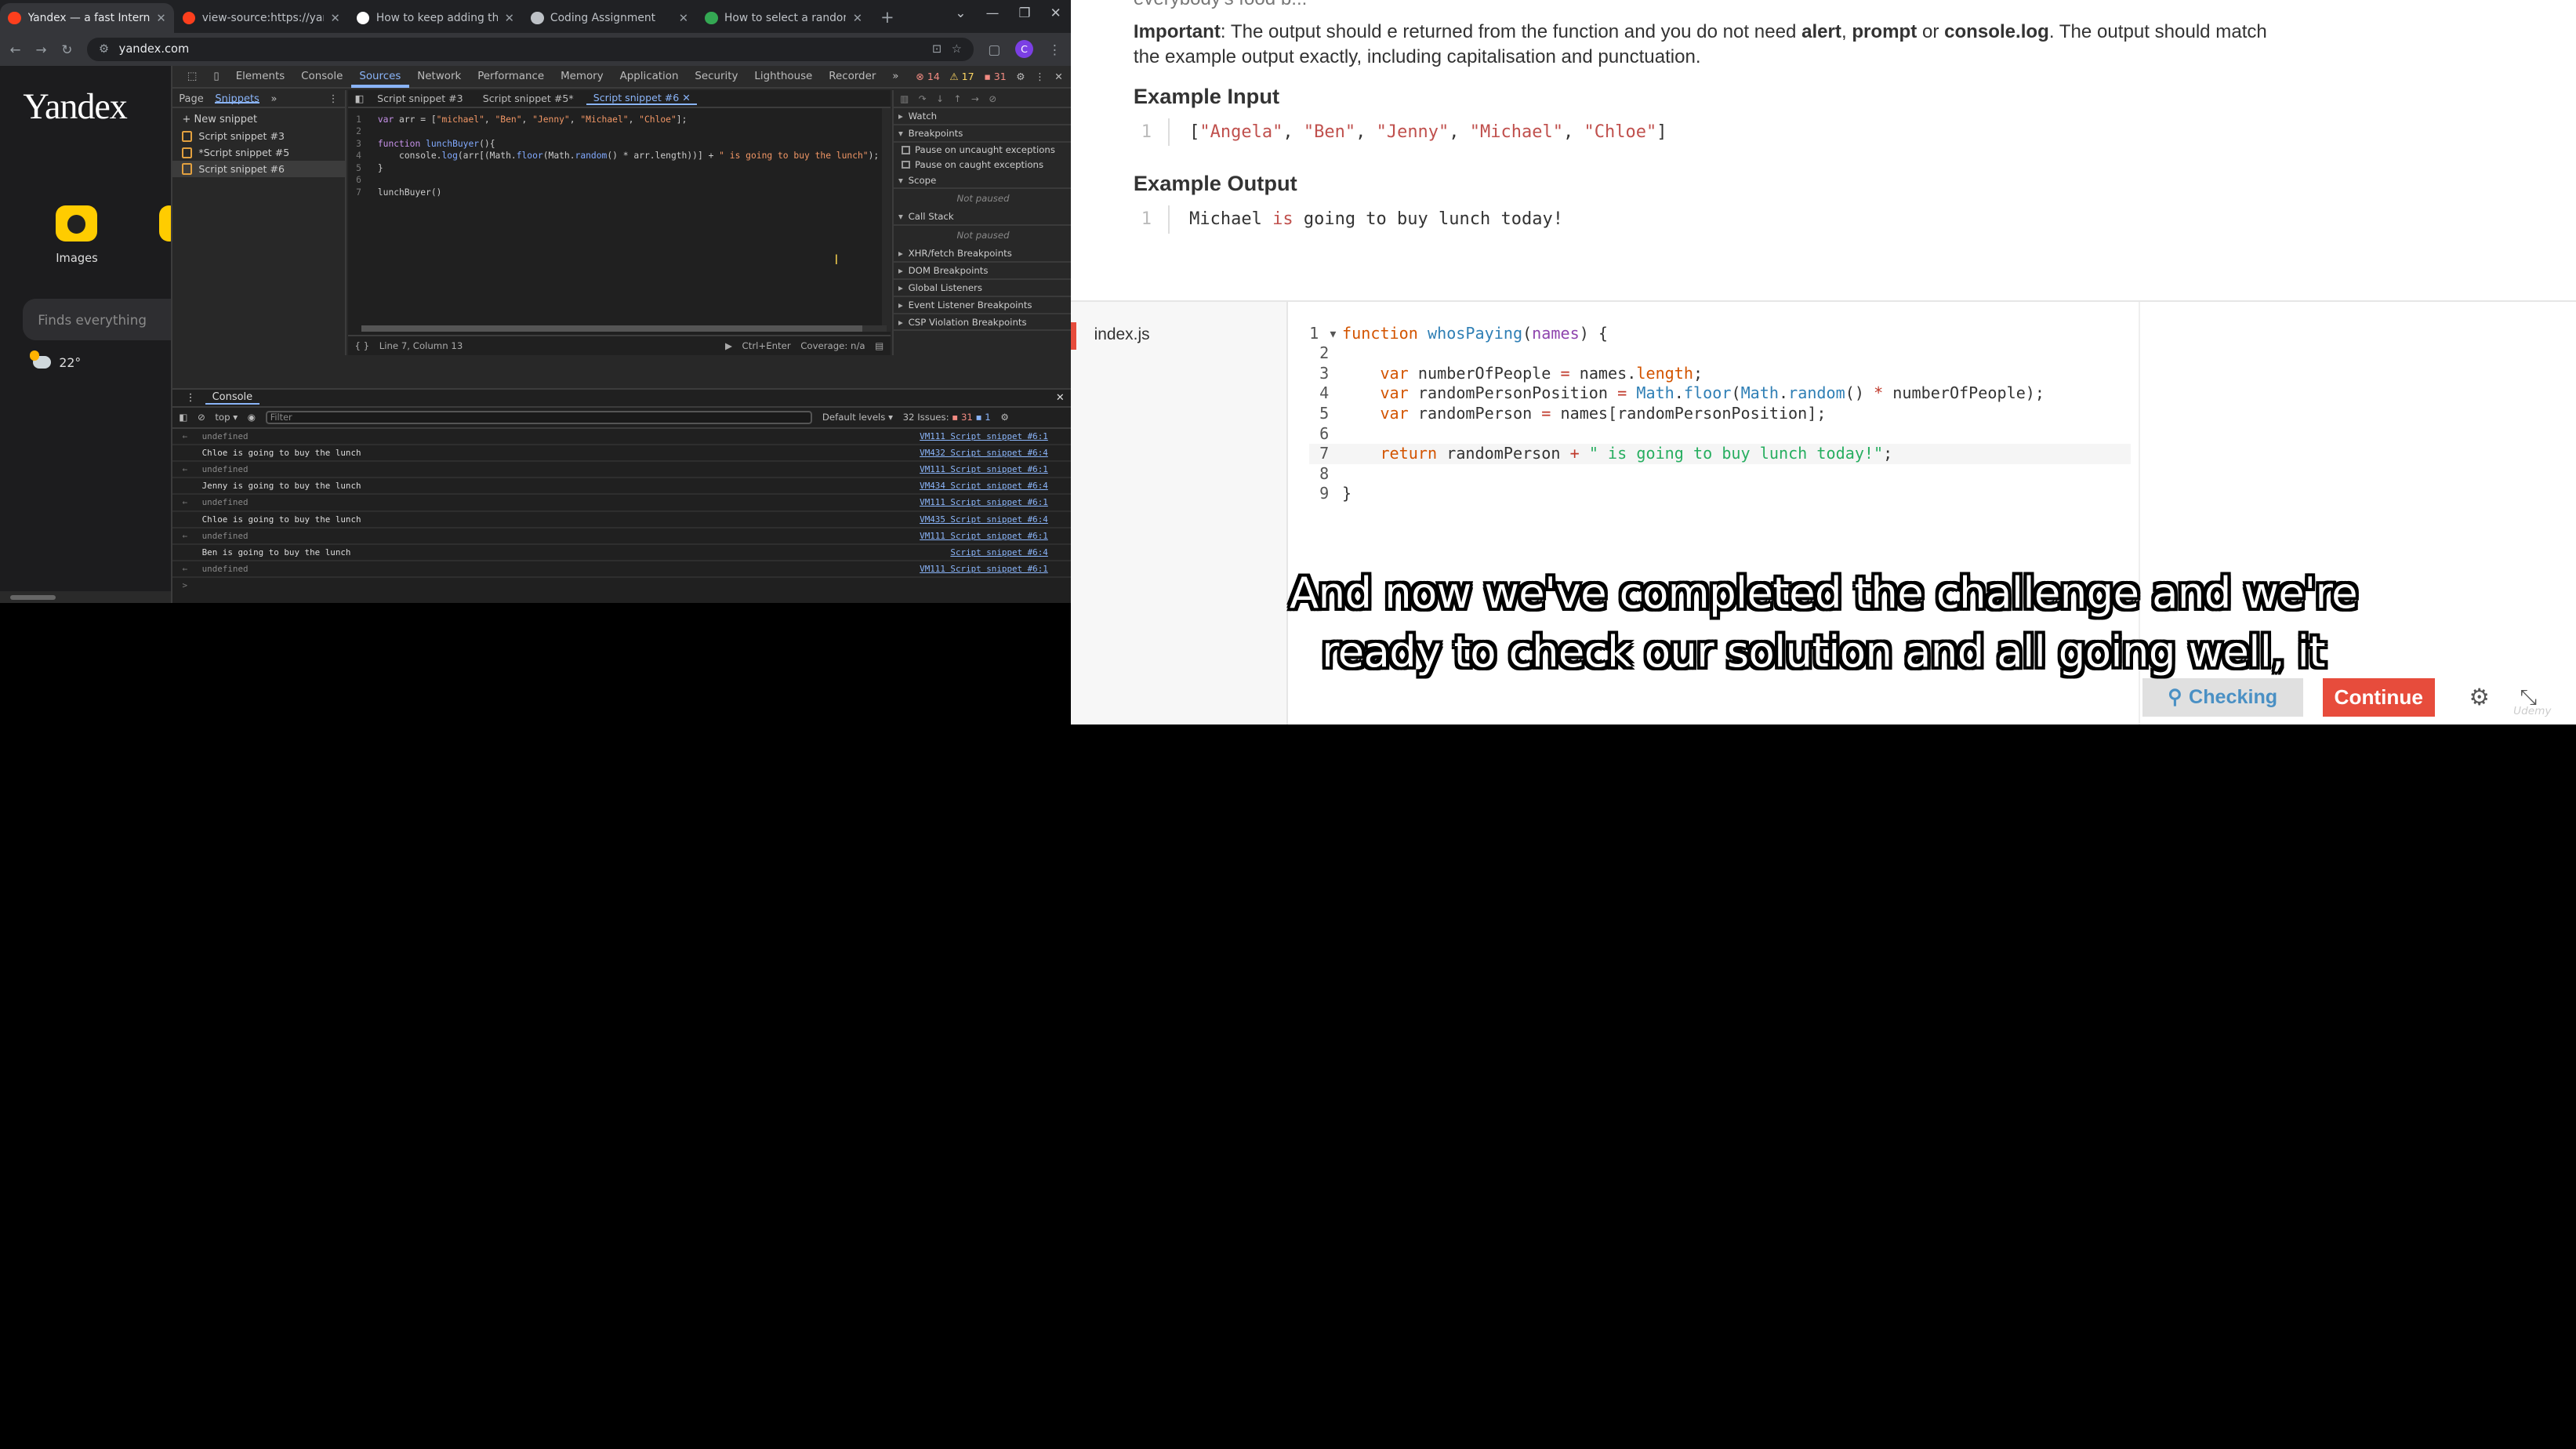  I want to click on forward-icon: →, so click(40, 49).